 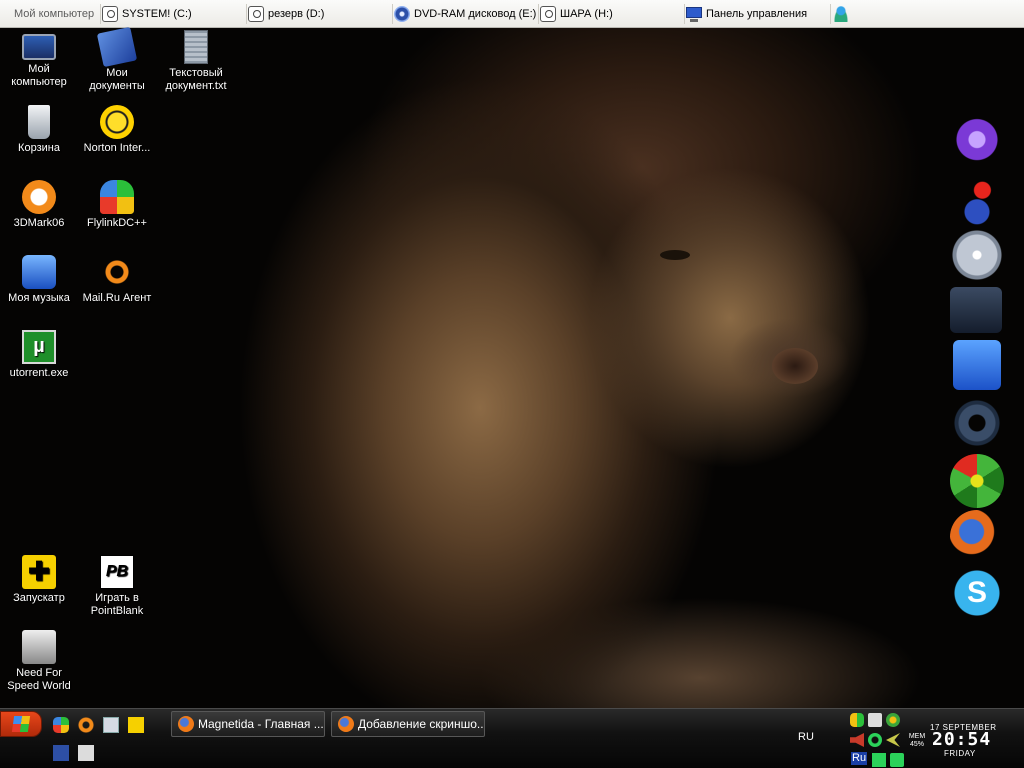 I want to click on desktop-icon-mailru-agent: Mail.Ru Агент, so click(x=117, y=280).